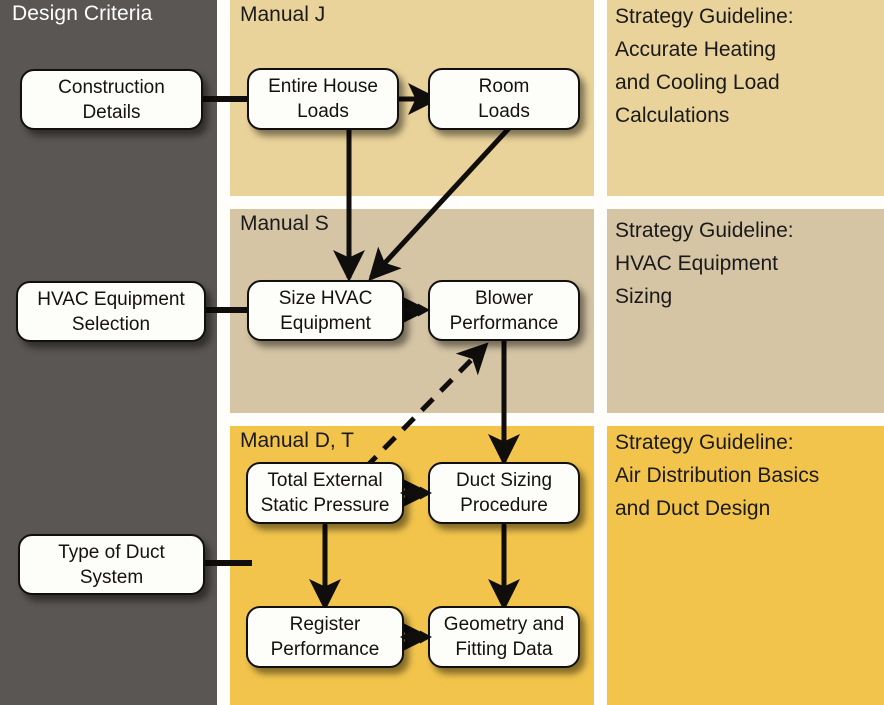 This screenshot has width=884, height=705. I want to click on node-duct-sizing-procedure: Duct Sizing Procedure, so click(504, 493).